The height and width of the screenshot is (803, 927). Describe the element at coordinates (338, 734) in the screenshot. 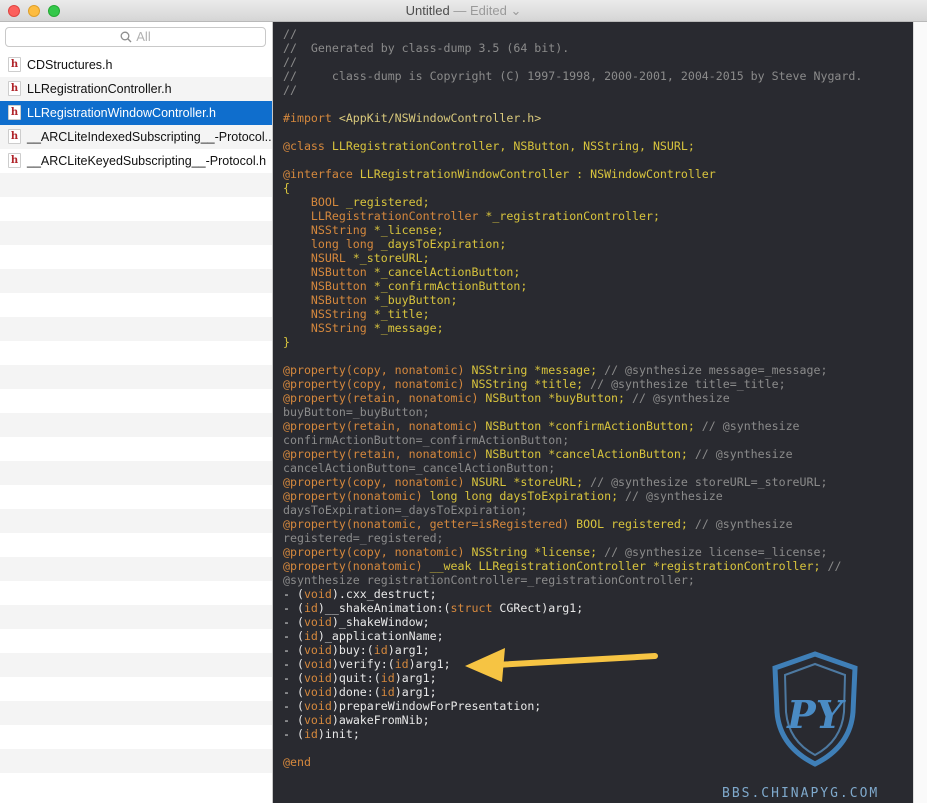

I see `code-token: )init;` at that location.